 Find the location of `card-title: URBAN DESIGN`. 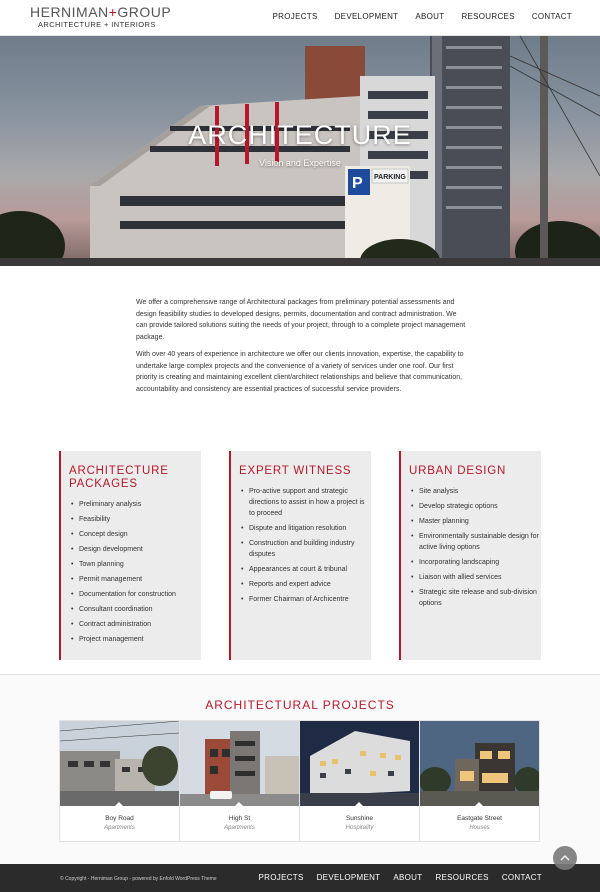

card-title: URBAN DESIGN is located at coordinates (458, 471).